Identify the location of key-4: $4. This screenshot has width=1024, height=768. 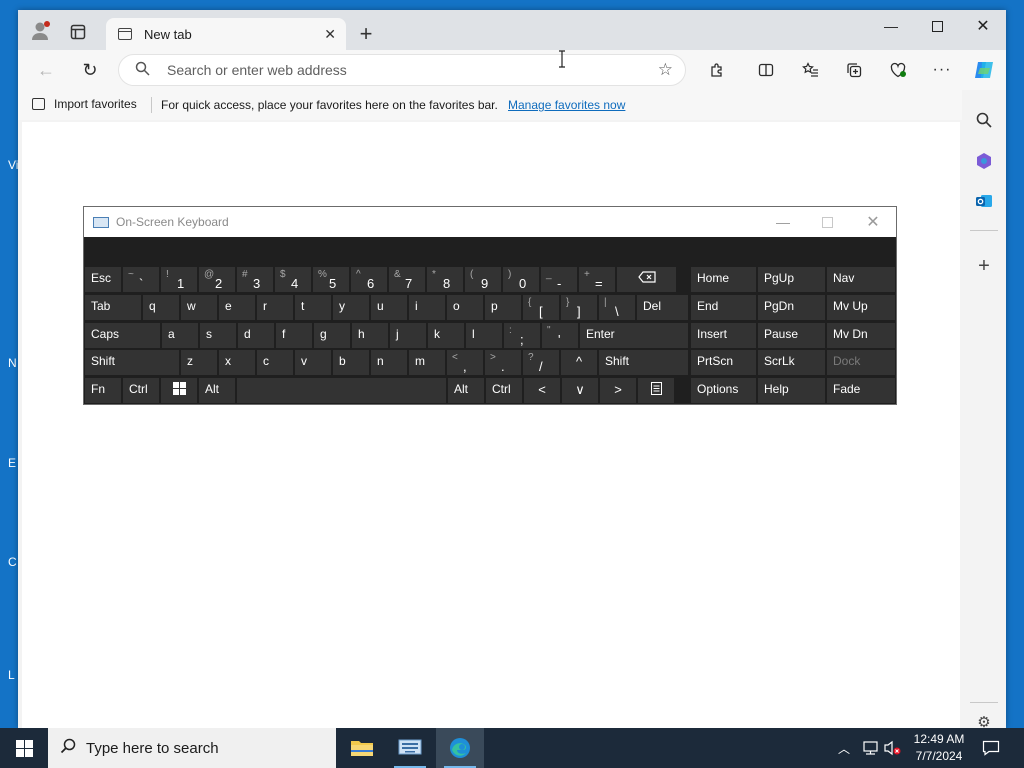
(293, 279).